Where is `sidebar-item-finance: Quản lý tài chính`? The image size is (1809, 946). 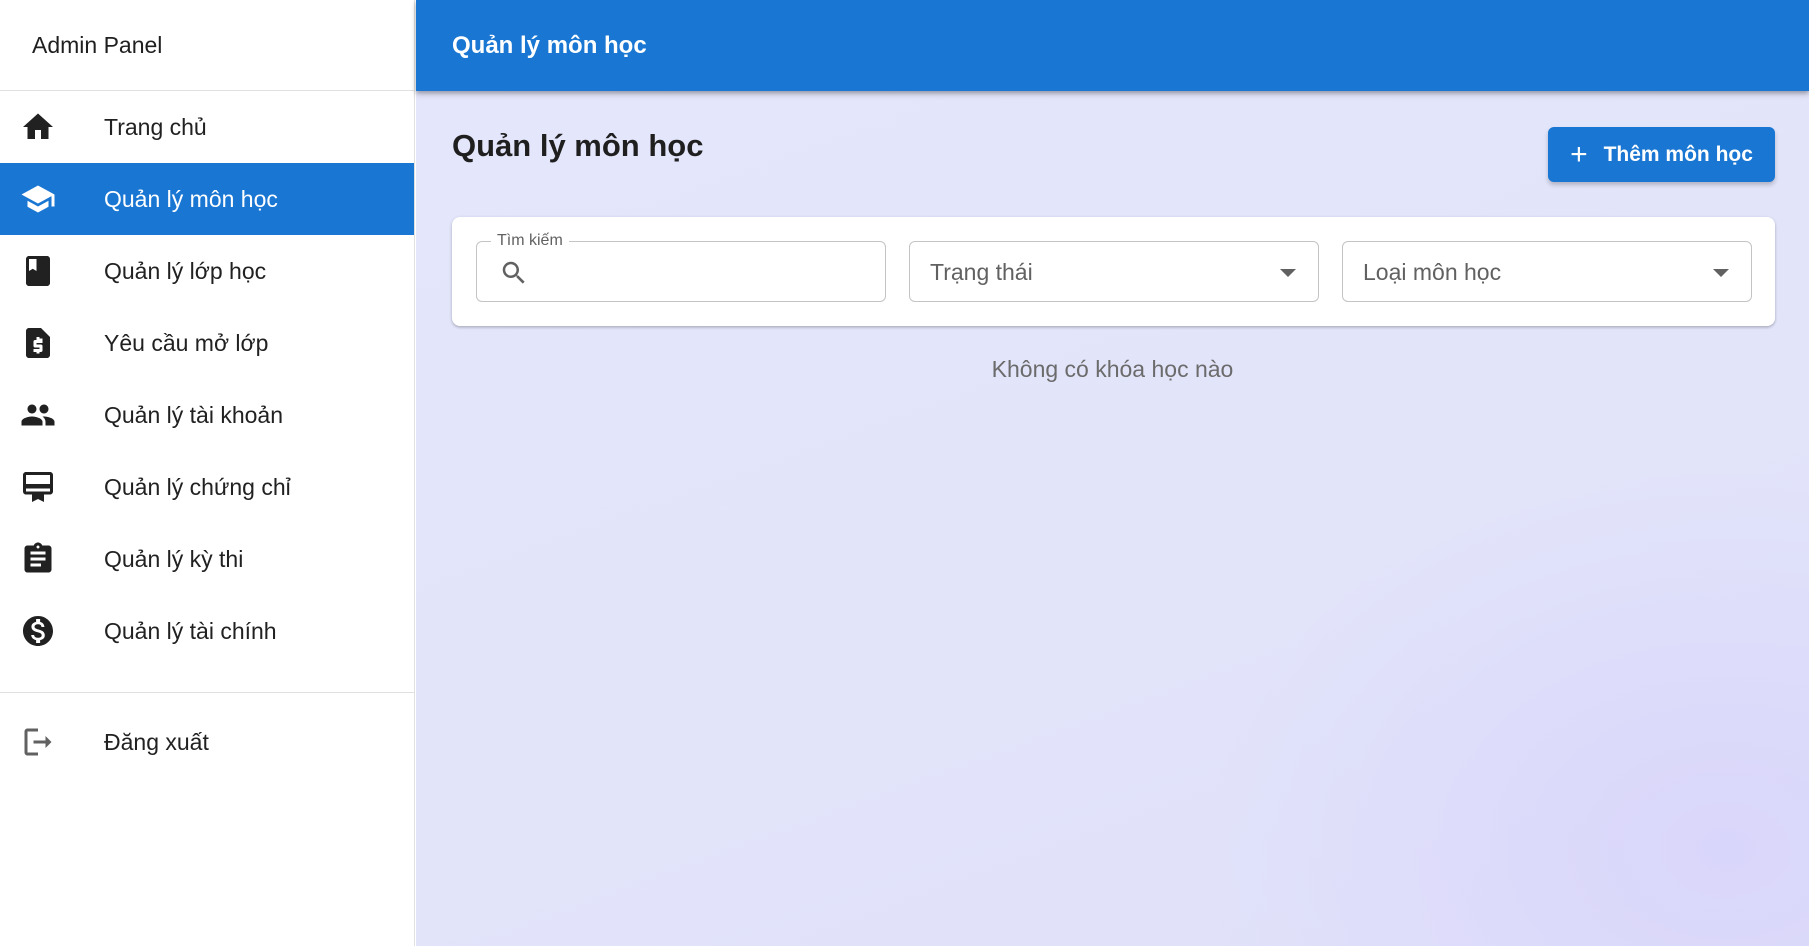 sidebar-item-finance: Quản lý tài chính is located at coordinates (207, 631).